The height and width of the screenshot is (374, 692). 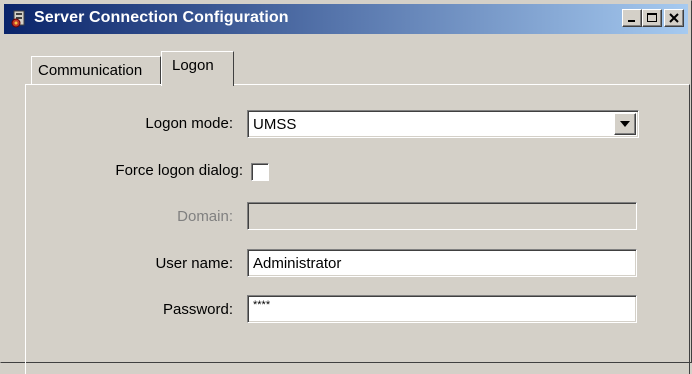 I want to click on password-value: ****, so click(x=262, y=305).